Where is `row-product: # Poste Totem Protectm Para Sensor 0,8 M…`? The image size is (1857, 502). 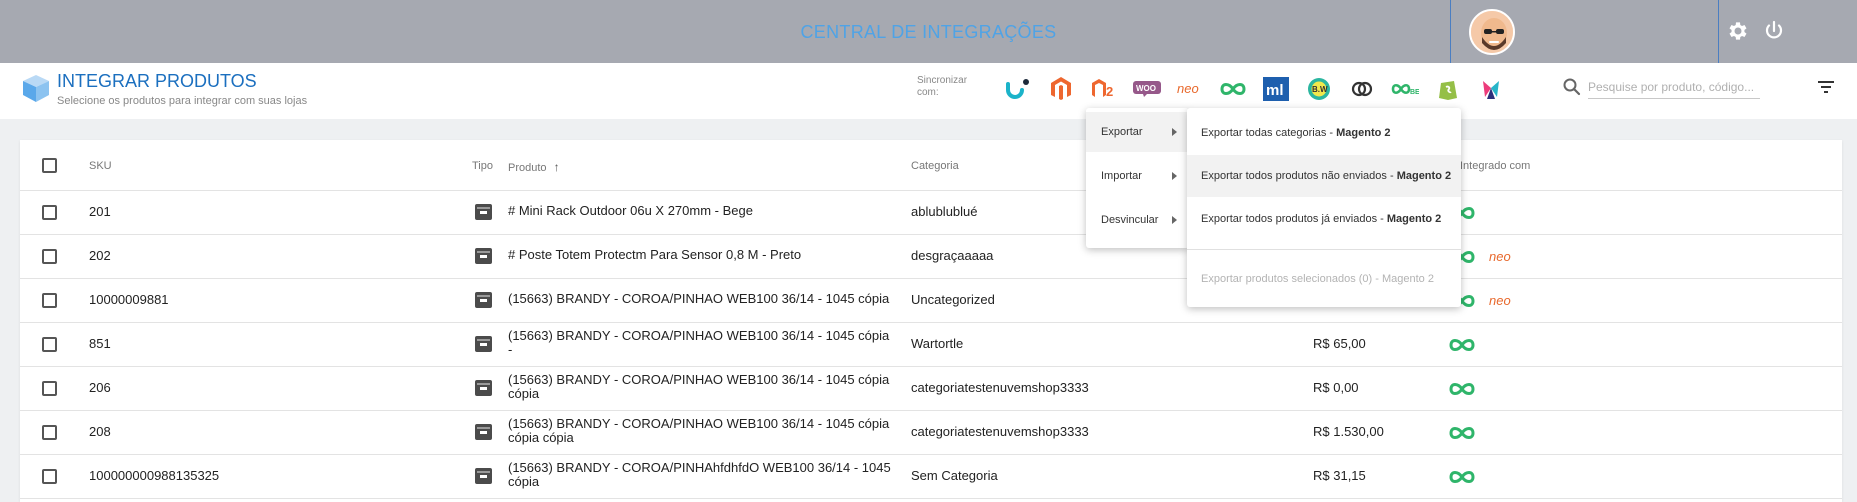
row-product: # Poste Totem Protectm Para Sensor 0,8 M… is located at coordinates (703, 255).